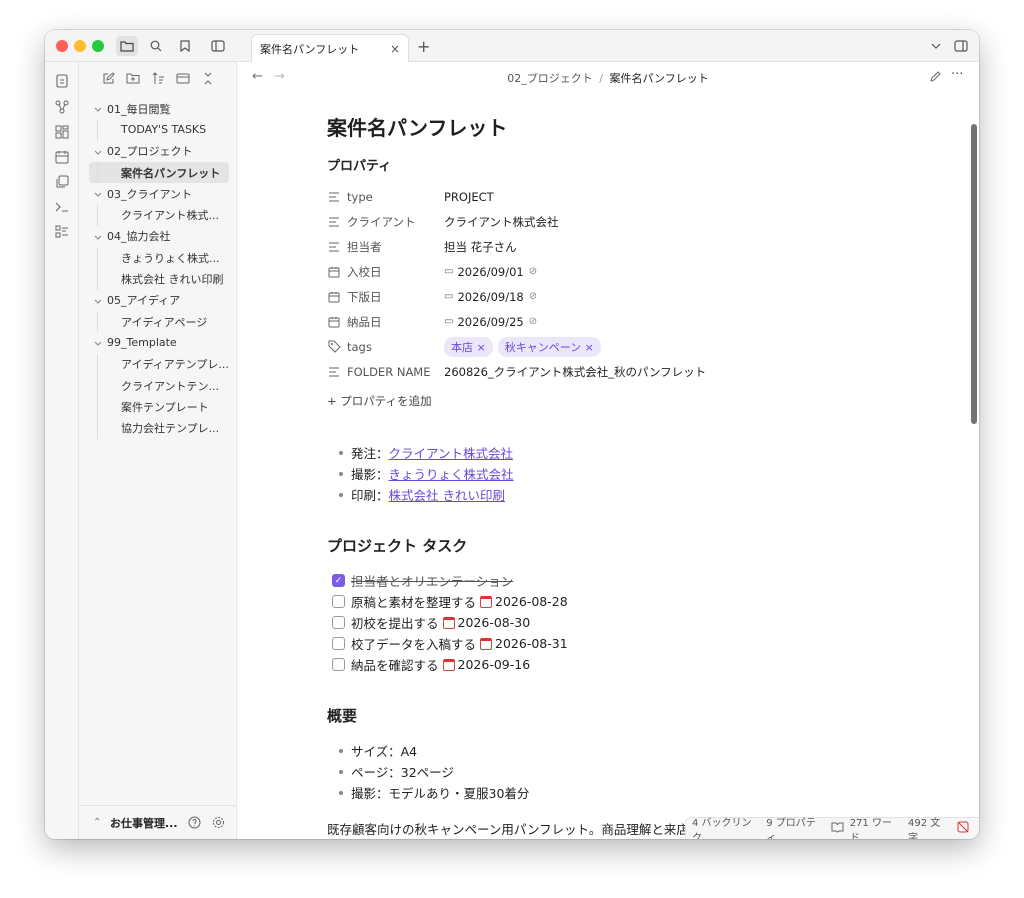 This screenshot has width=1024, height=898. What do you see at coordinates (395, 664) in the screenshot?
I see `task-text: 納品を確認する` at bounding box center [395, 664].